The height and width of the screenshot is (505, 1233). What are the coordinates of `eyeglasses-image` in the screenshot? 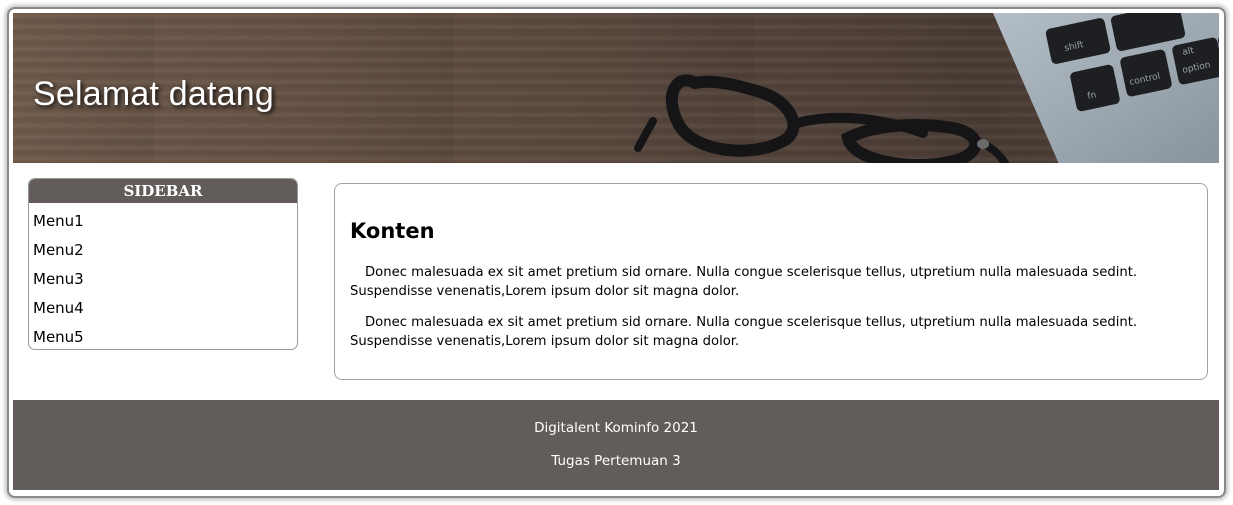 It's located at (821, 118).